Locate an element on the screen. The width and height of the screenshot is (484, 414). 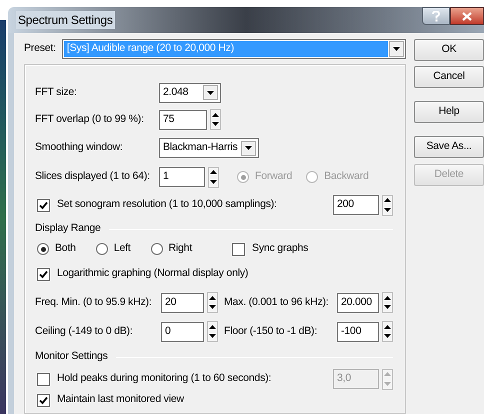
field-label: FFT overlap (0 to 99 %): is located at coordinates (90, 119).